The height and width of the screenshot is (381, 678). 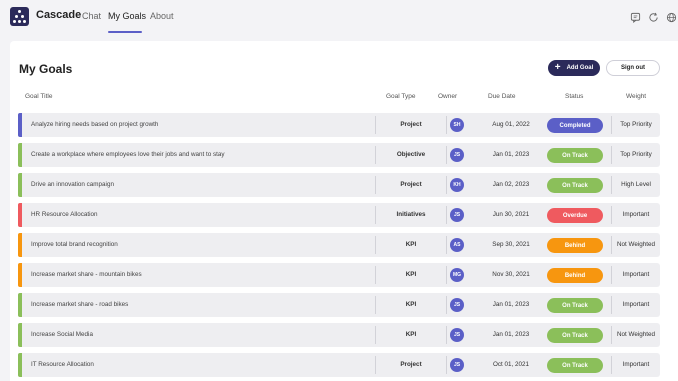 I want to click on owner-avatar: SH, so click(x=457, y=125).